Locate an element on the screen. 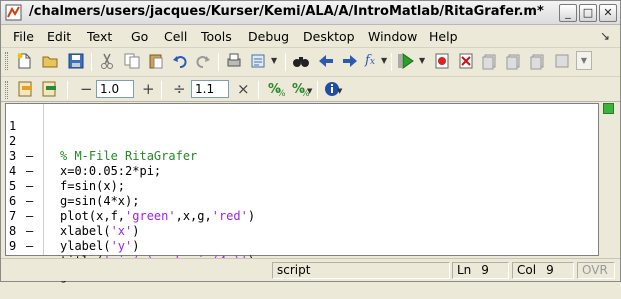 This screenshot has width=621, height=299. evaluate-cell-icon is located at coordinates (26, 89).